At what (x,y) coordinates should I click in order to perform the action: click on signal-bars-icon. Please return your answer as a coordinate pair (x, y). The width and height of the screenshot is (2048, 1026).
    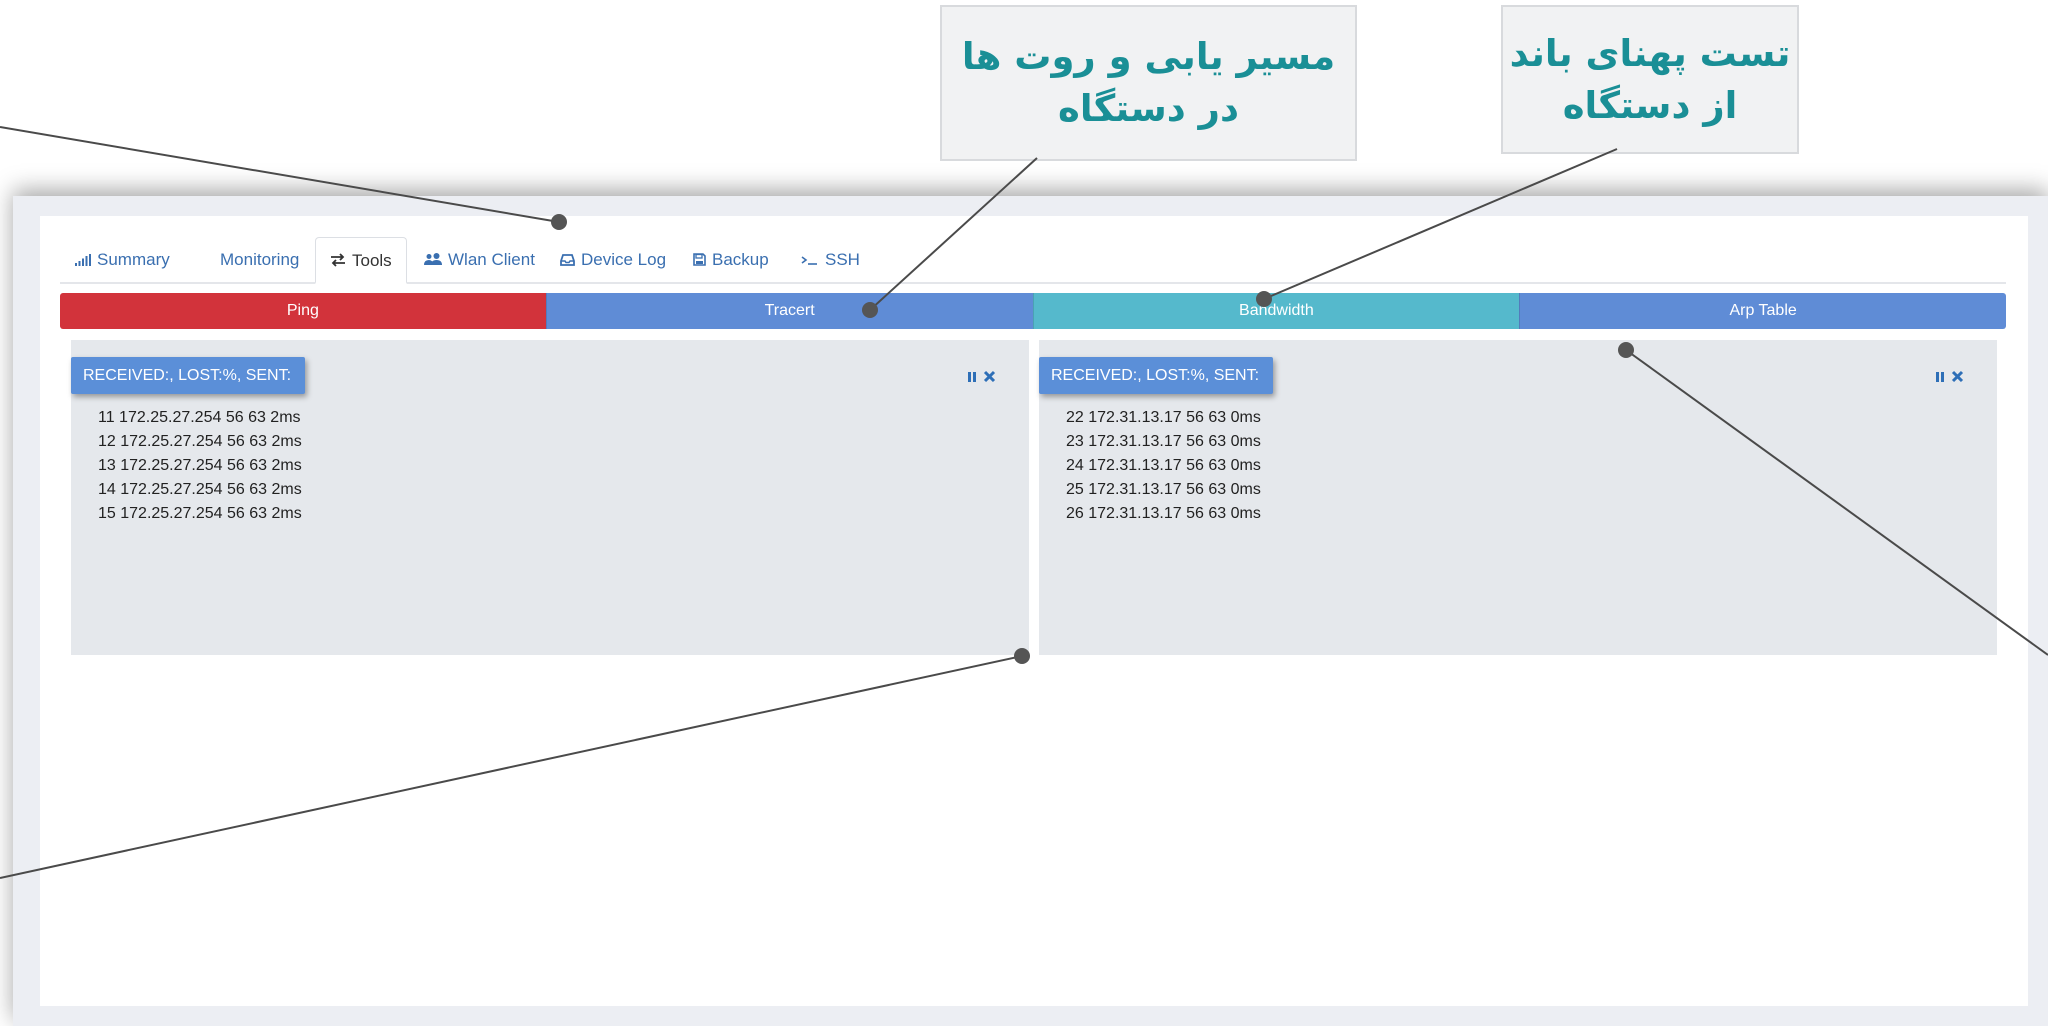
    Looking at the image, I should click on (83, 259).